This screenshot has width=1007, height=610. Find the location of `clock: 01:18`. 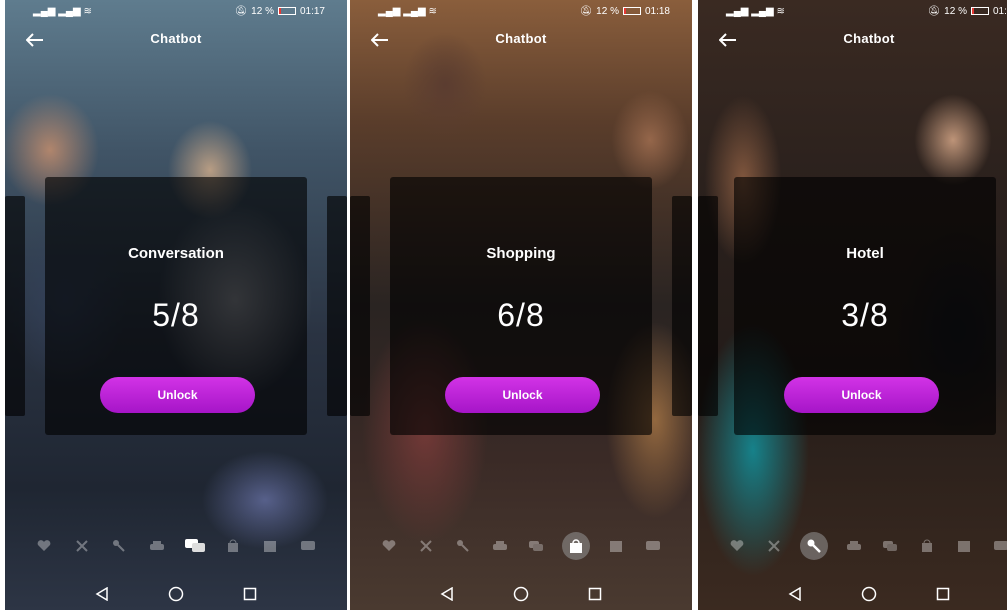

clock: 01:18 is located at coordinates (657, 11).